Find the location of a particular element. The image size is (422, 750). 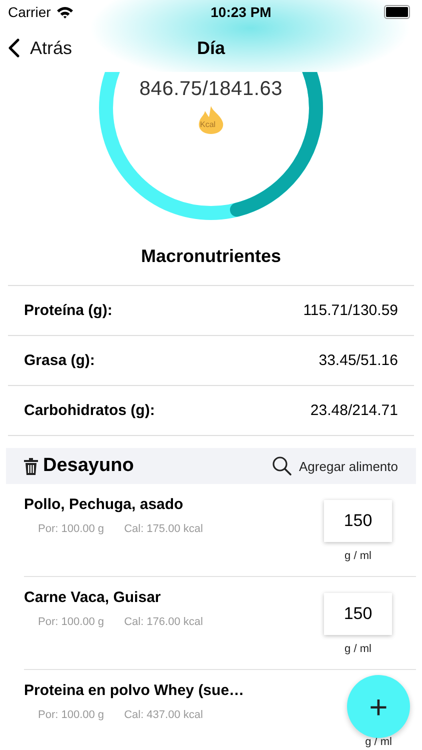

macro-value: 33.45/51.16 is located at coordinates (358, 360).